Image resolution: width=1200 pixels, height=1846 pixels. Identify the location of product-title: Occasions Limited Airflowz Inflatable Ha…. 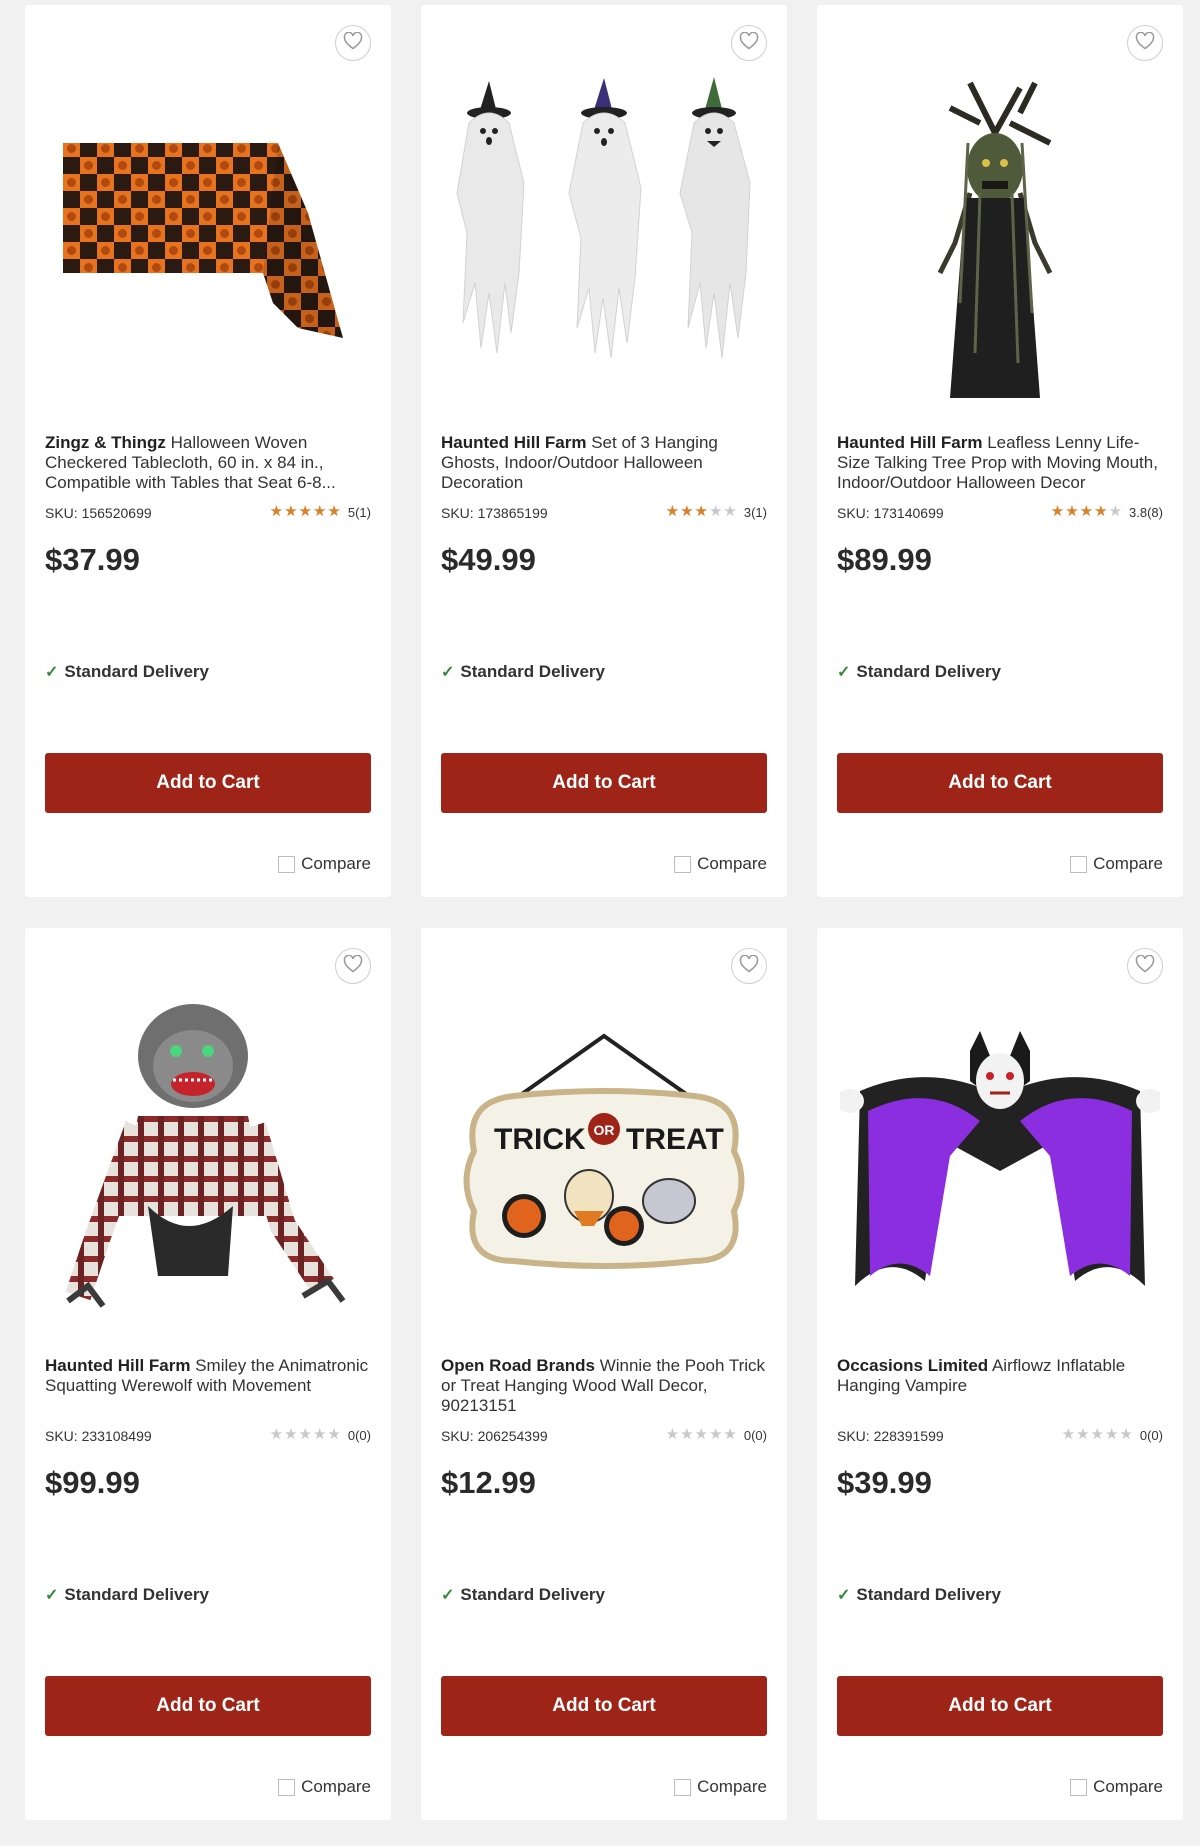
(1000, 1386).